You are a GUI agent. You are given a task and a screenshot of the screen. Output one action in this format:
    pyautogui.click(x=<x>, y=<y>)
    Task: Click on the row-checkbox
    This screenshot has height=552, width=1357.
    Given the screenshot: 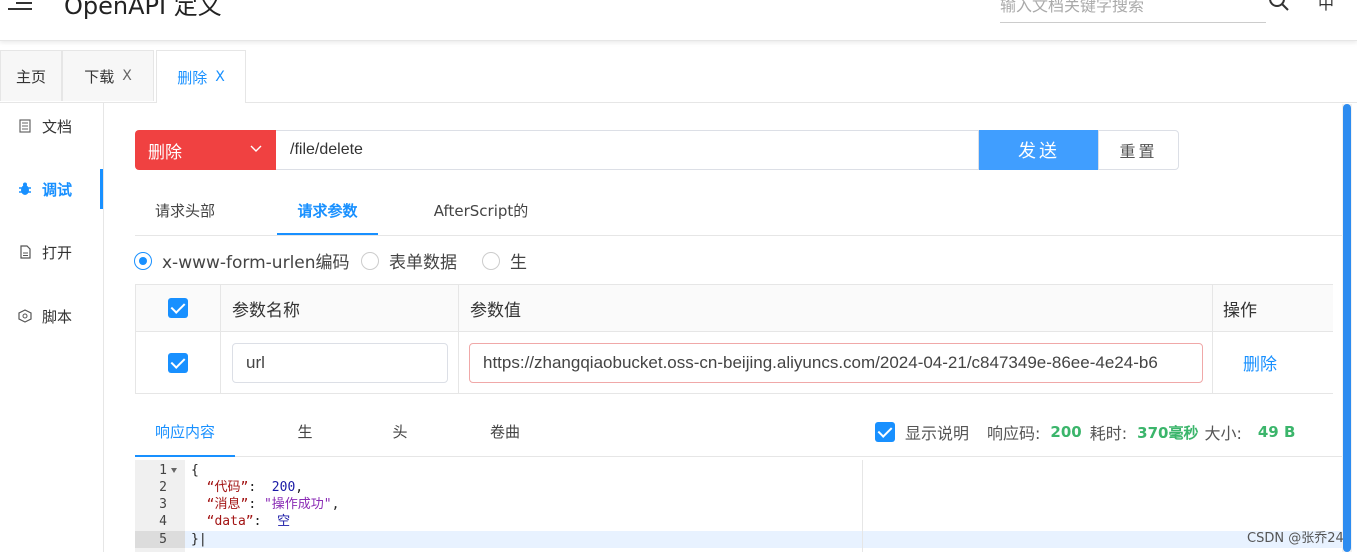 What is the action you would take?
    pyautogui.click(x=178, y=362)
    